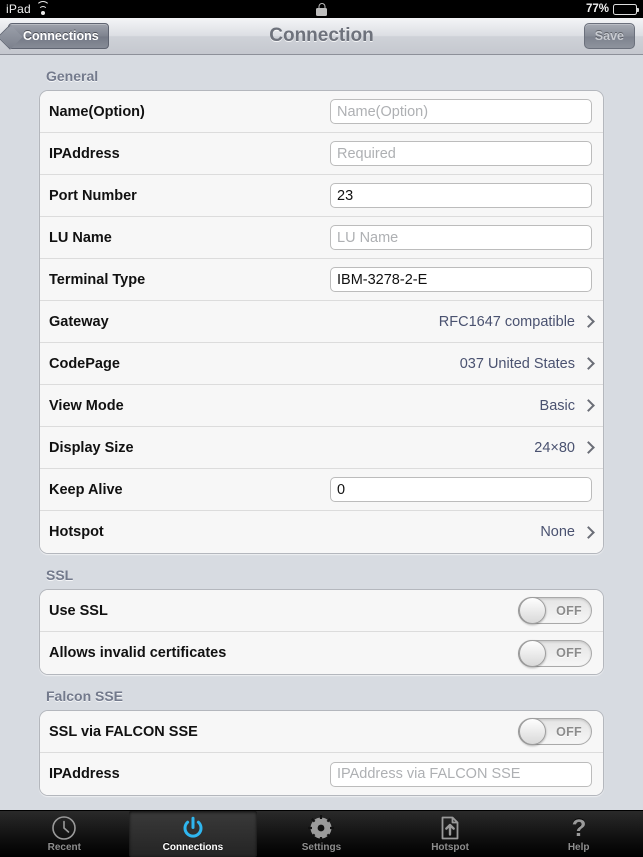 The height and width of the screenshot is (857, 643). Describe the element at coordinates (321, 364) in the screenshot. I see `row-codepage: CodePage 037 United States` at that location.